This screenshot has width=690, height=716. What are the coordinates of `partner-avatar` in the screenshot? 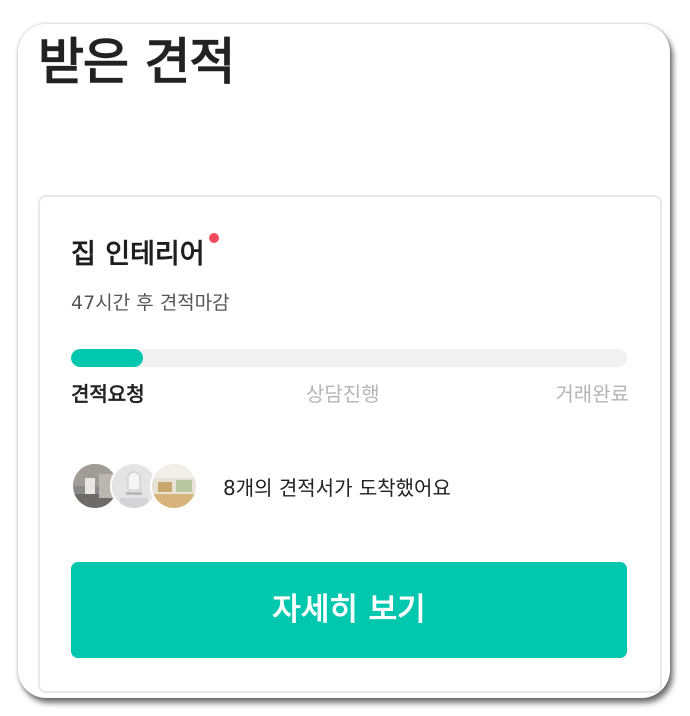 It's located at (174, 486).